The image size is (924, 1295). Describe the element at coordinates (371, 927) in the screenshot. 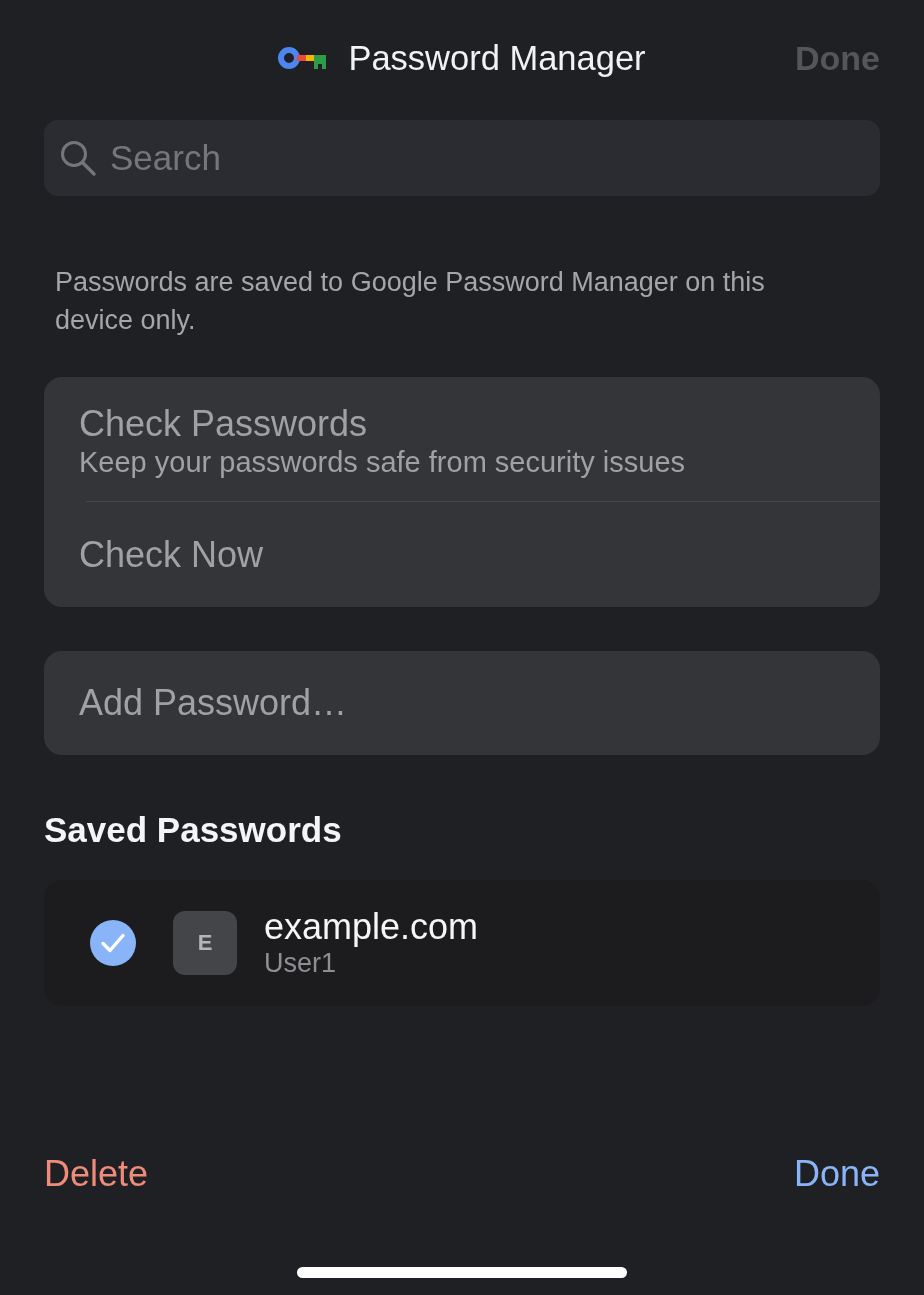

I see `site-name: example.com` at that location.